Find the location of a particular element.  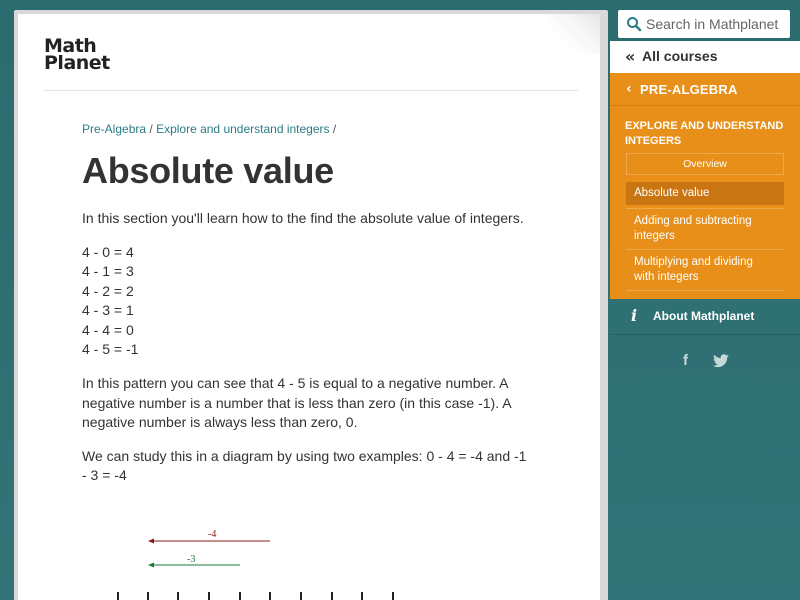

course-link-pre-algebra: ‹ PRE-ALGEBRA is located at coordinates (705, 89).